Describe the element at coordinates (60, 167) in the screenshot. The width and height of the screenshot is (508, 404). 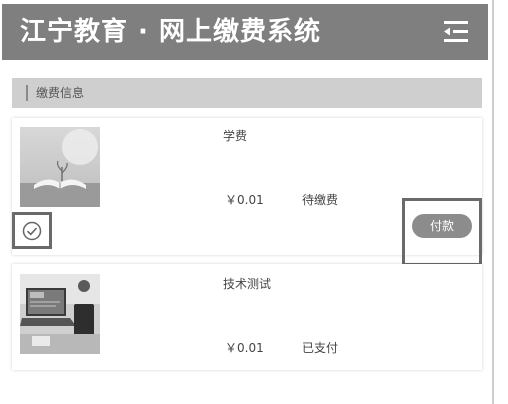
I see `item-thumbnail-book` at that location.